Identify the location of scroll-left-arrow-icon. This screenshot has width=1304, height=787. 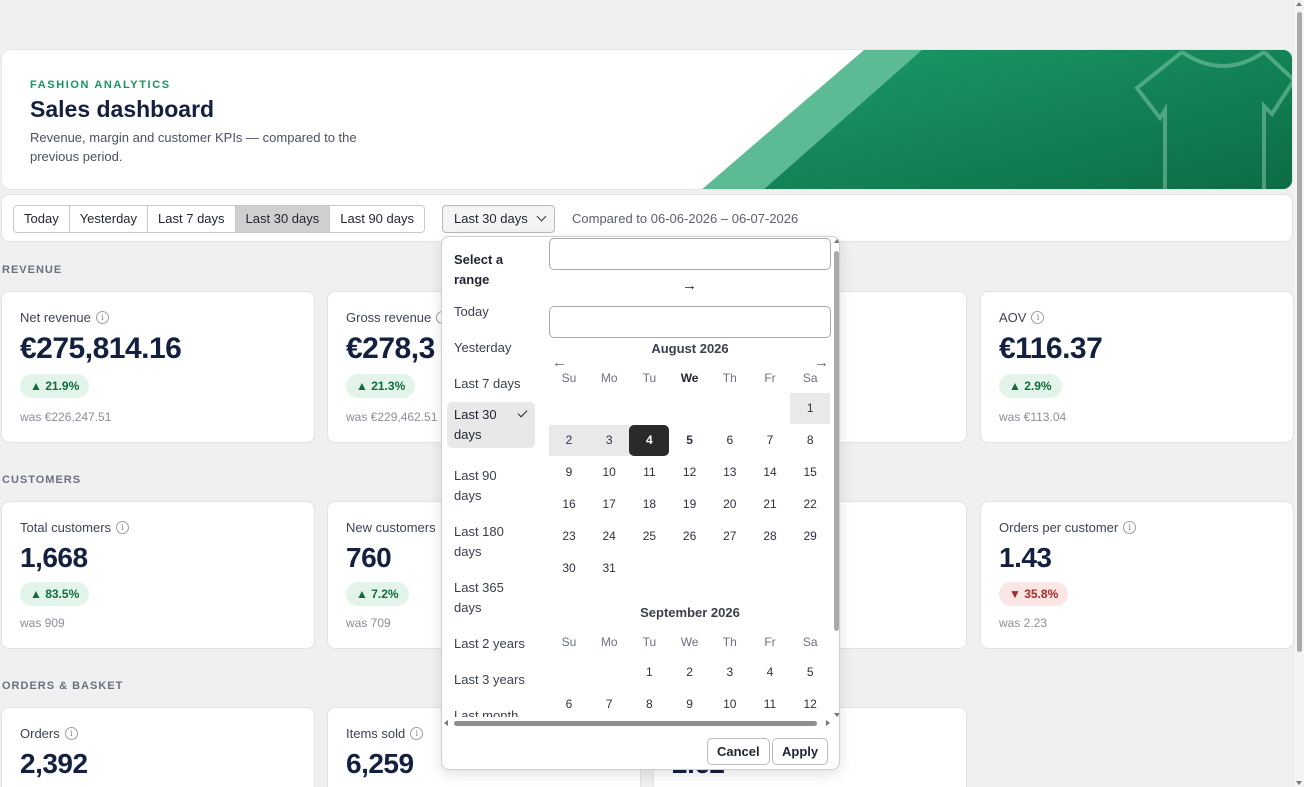
(446, 723).